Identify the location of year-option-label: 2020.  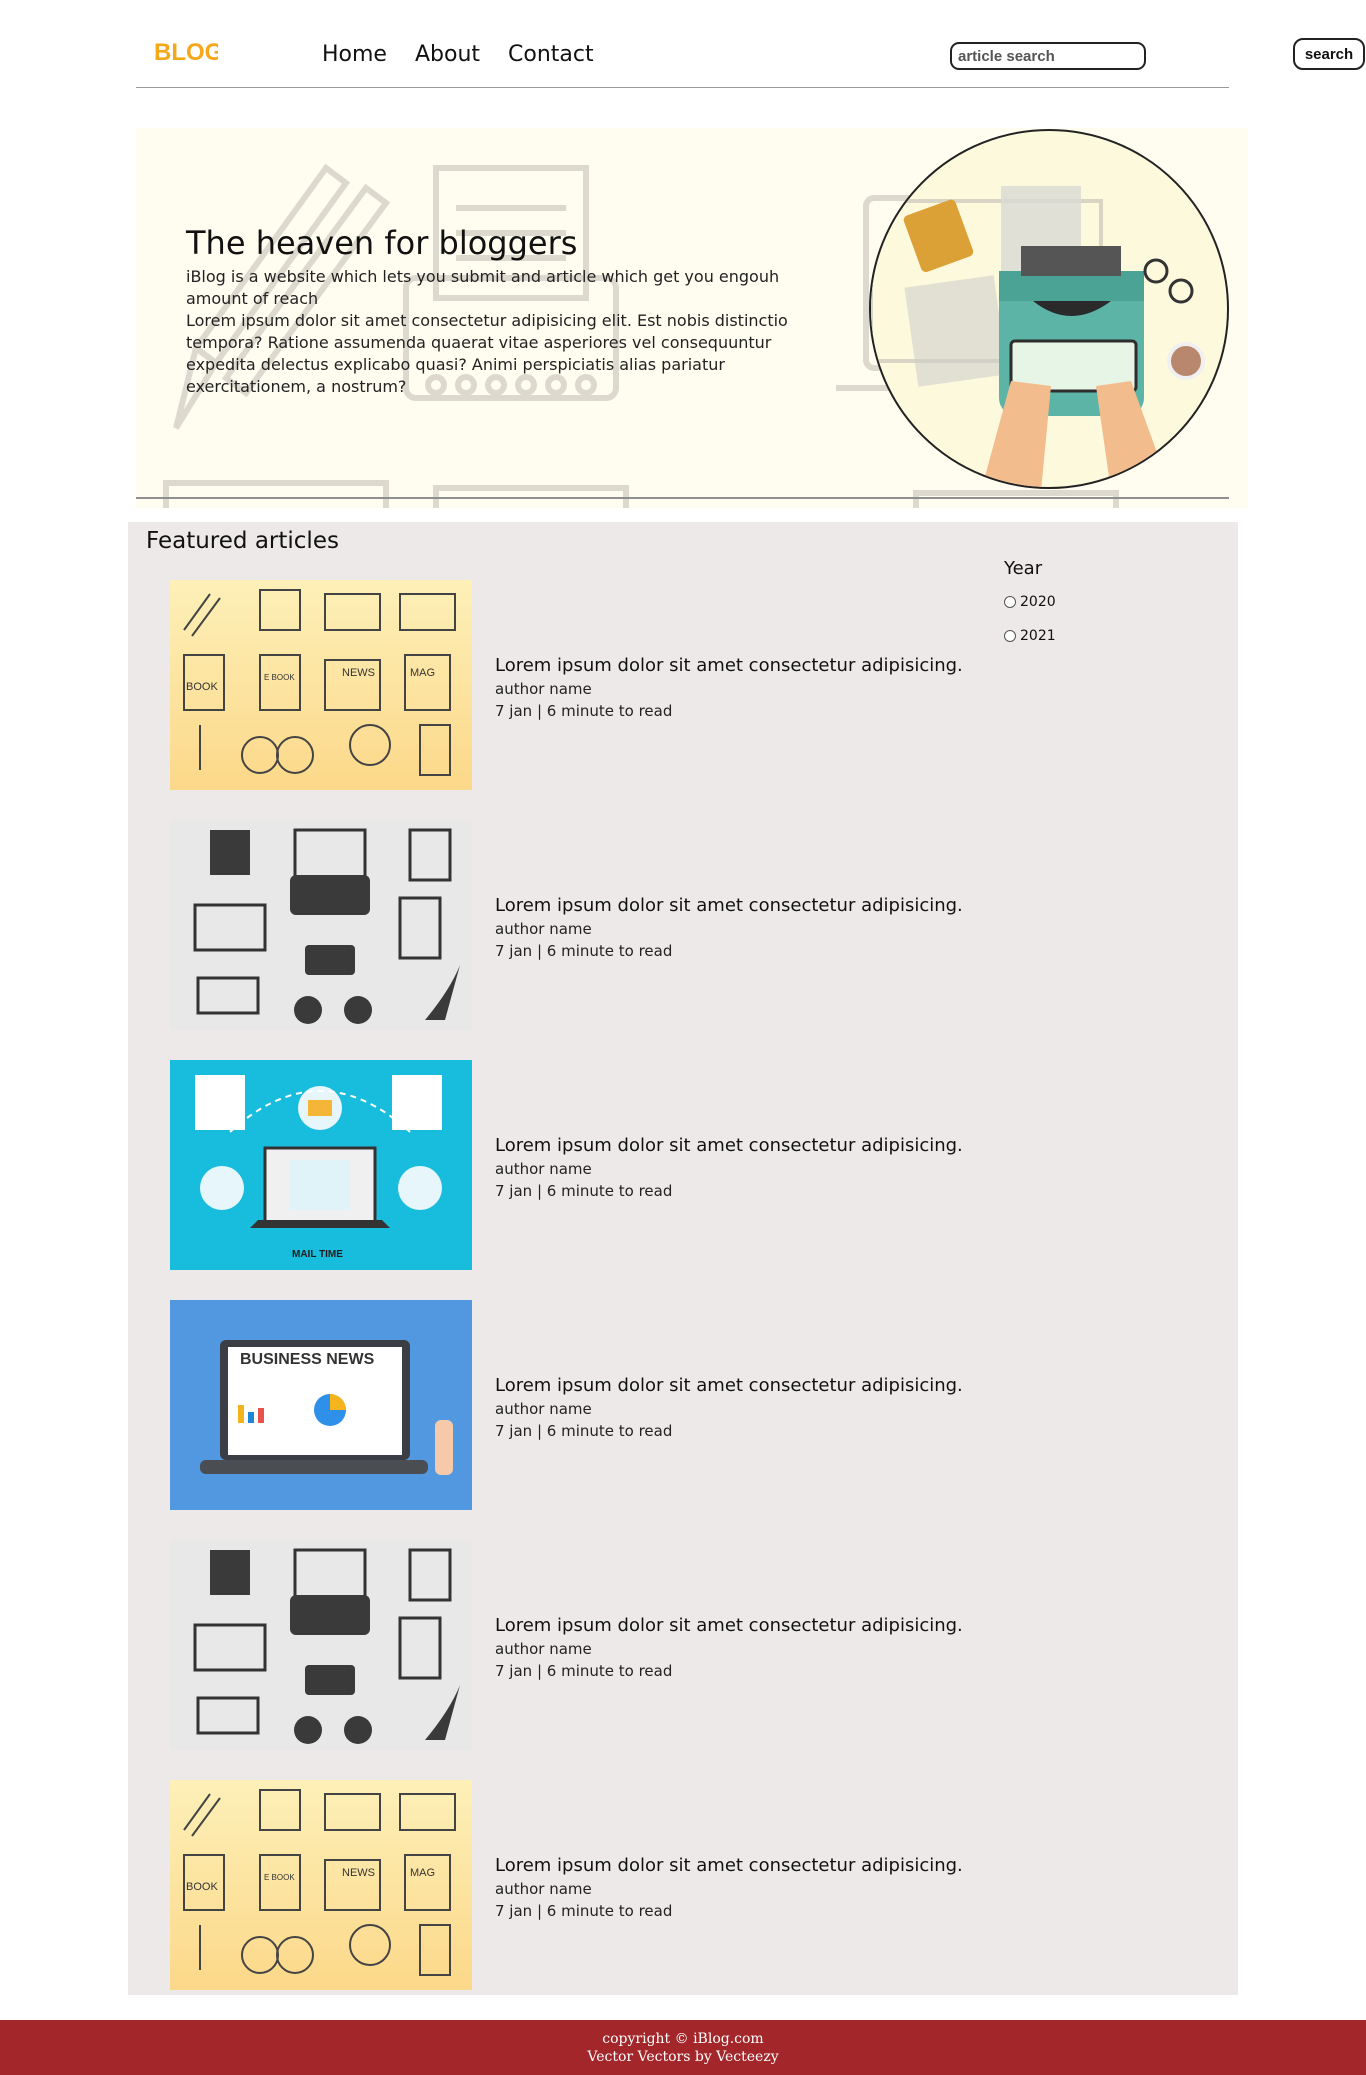
(1038, 602).